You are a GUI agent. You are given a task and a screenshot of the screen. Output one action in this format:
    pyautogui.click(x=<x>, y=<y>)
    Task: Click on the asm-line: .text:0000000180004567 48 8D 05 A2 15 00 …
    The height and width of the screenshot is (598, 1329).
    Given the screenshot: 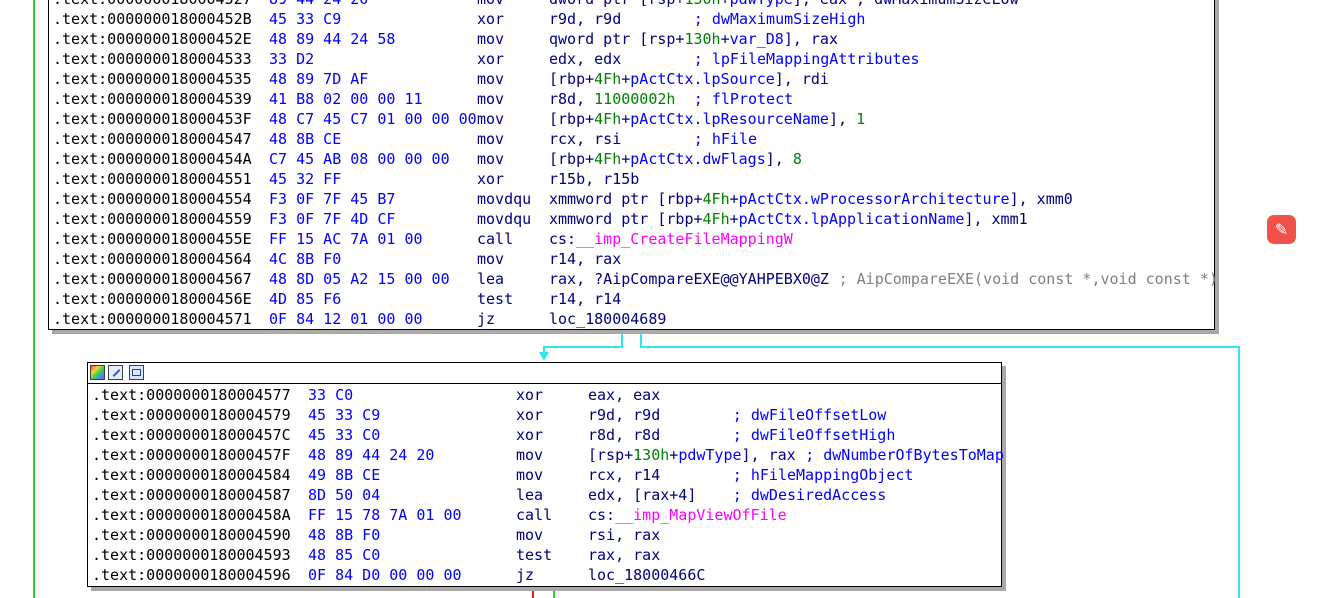 What is the action you would take?
    pyautogui.click(x=635, y=279)
    